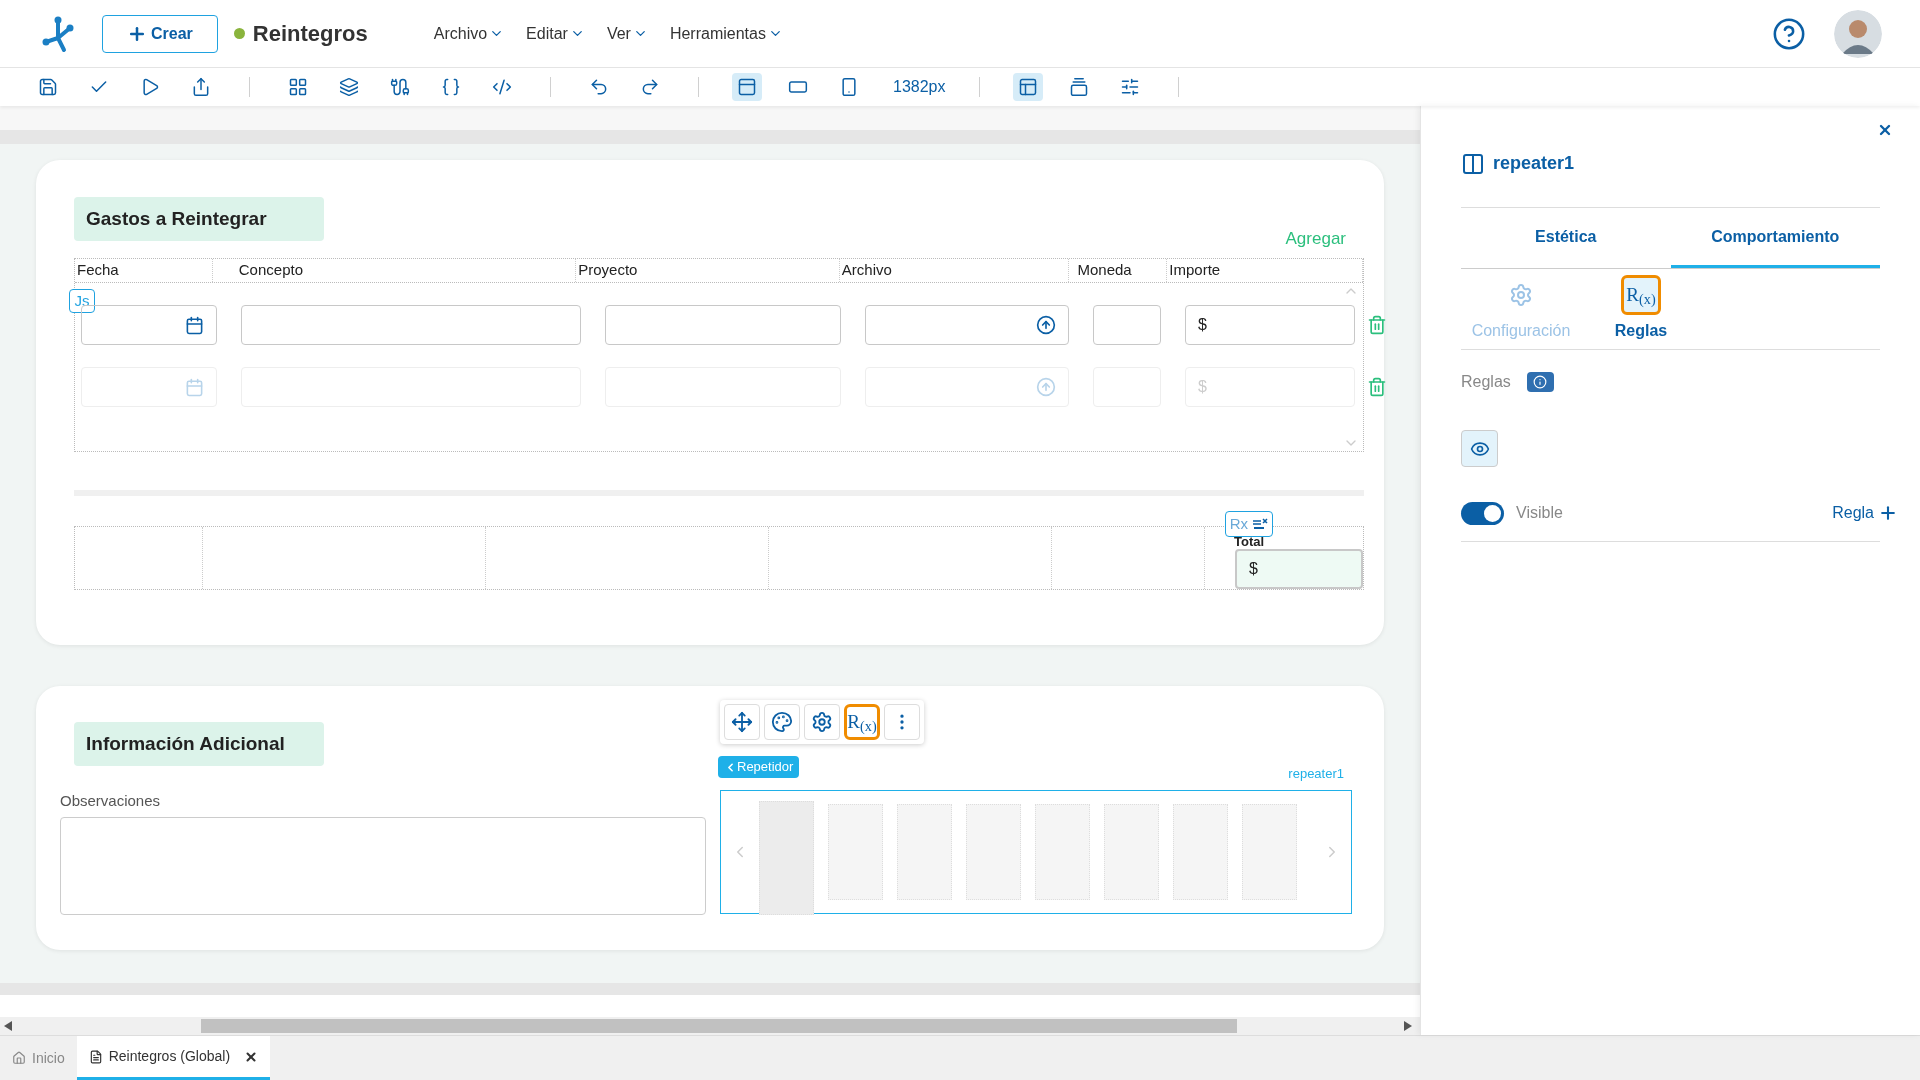 The width and height of the screenshot is (1920, 1080). Describe the element at coordinates (1865, 513) in the screenshot. I see `add-rule-link: Regla` at that location.